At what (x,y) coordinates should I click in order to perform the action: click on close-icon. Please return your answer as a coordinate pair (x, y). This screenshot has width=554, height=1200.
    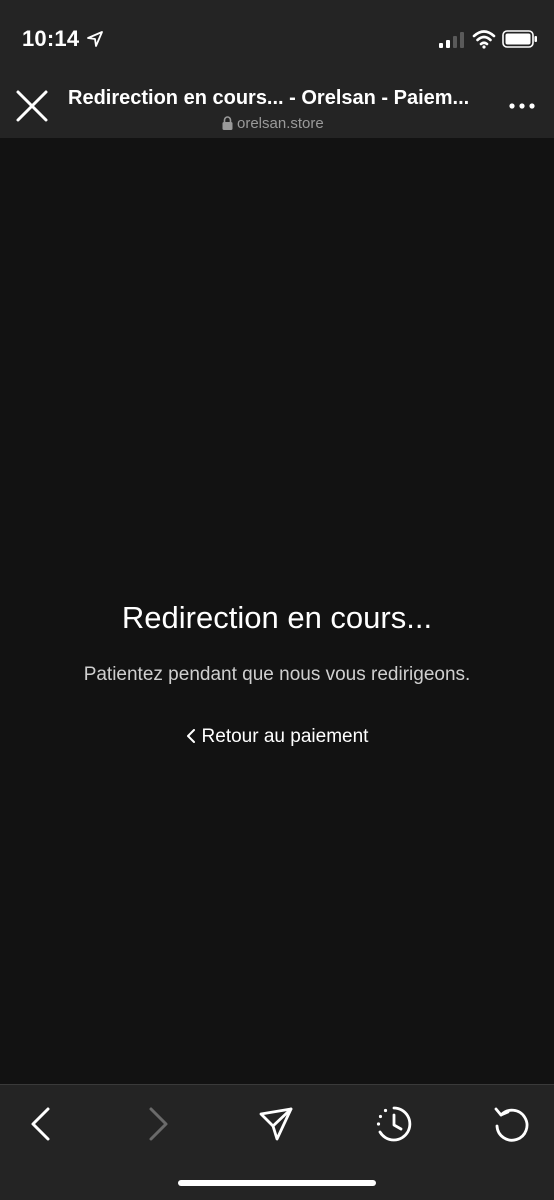
    Looking at the image, I should click on (32, 106).